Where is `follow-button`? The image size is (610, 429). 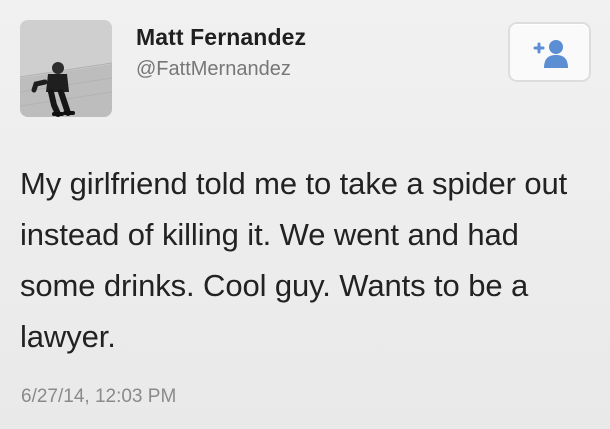
follow-button is located at coordinates (549, 52).